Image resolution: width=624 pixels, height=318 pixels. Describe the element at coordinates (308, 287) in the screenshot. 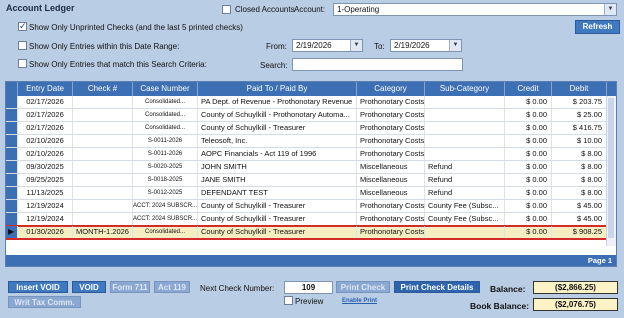

I see `next-check-input: 109` at that location.